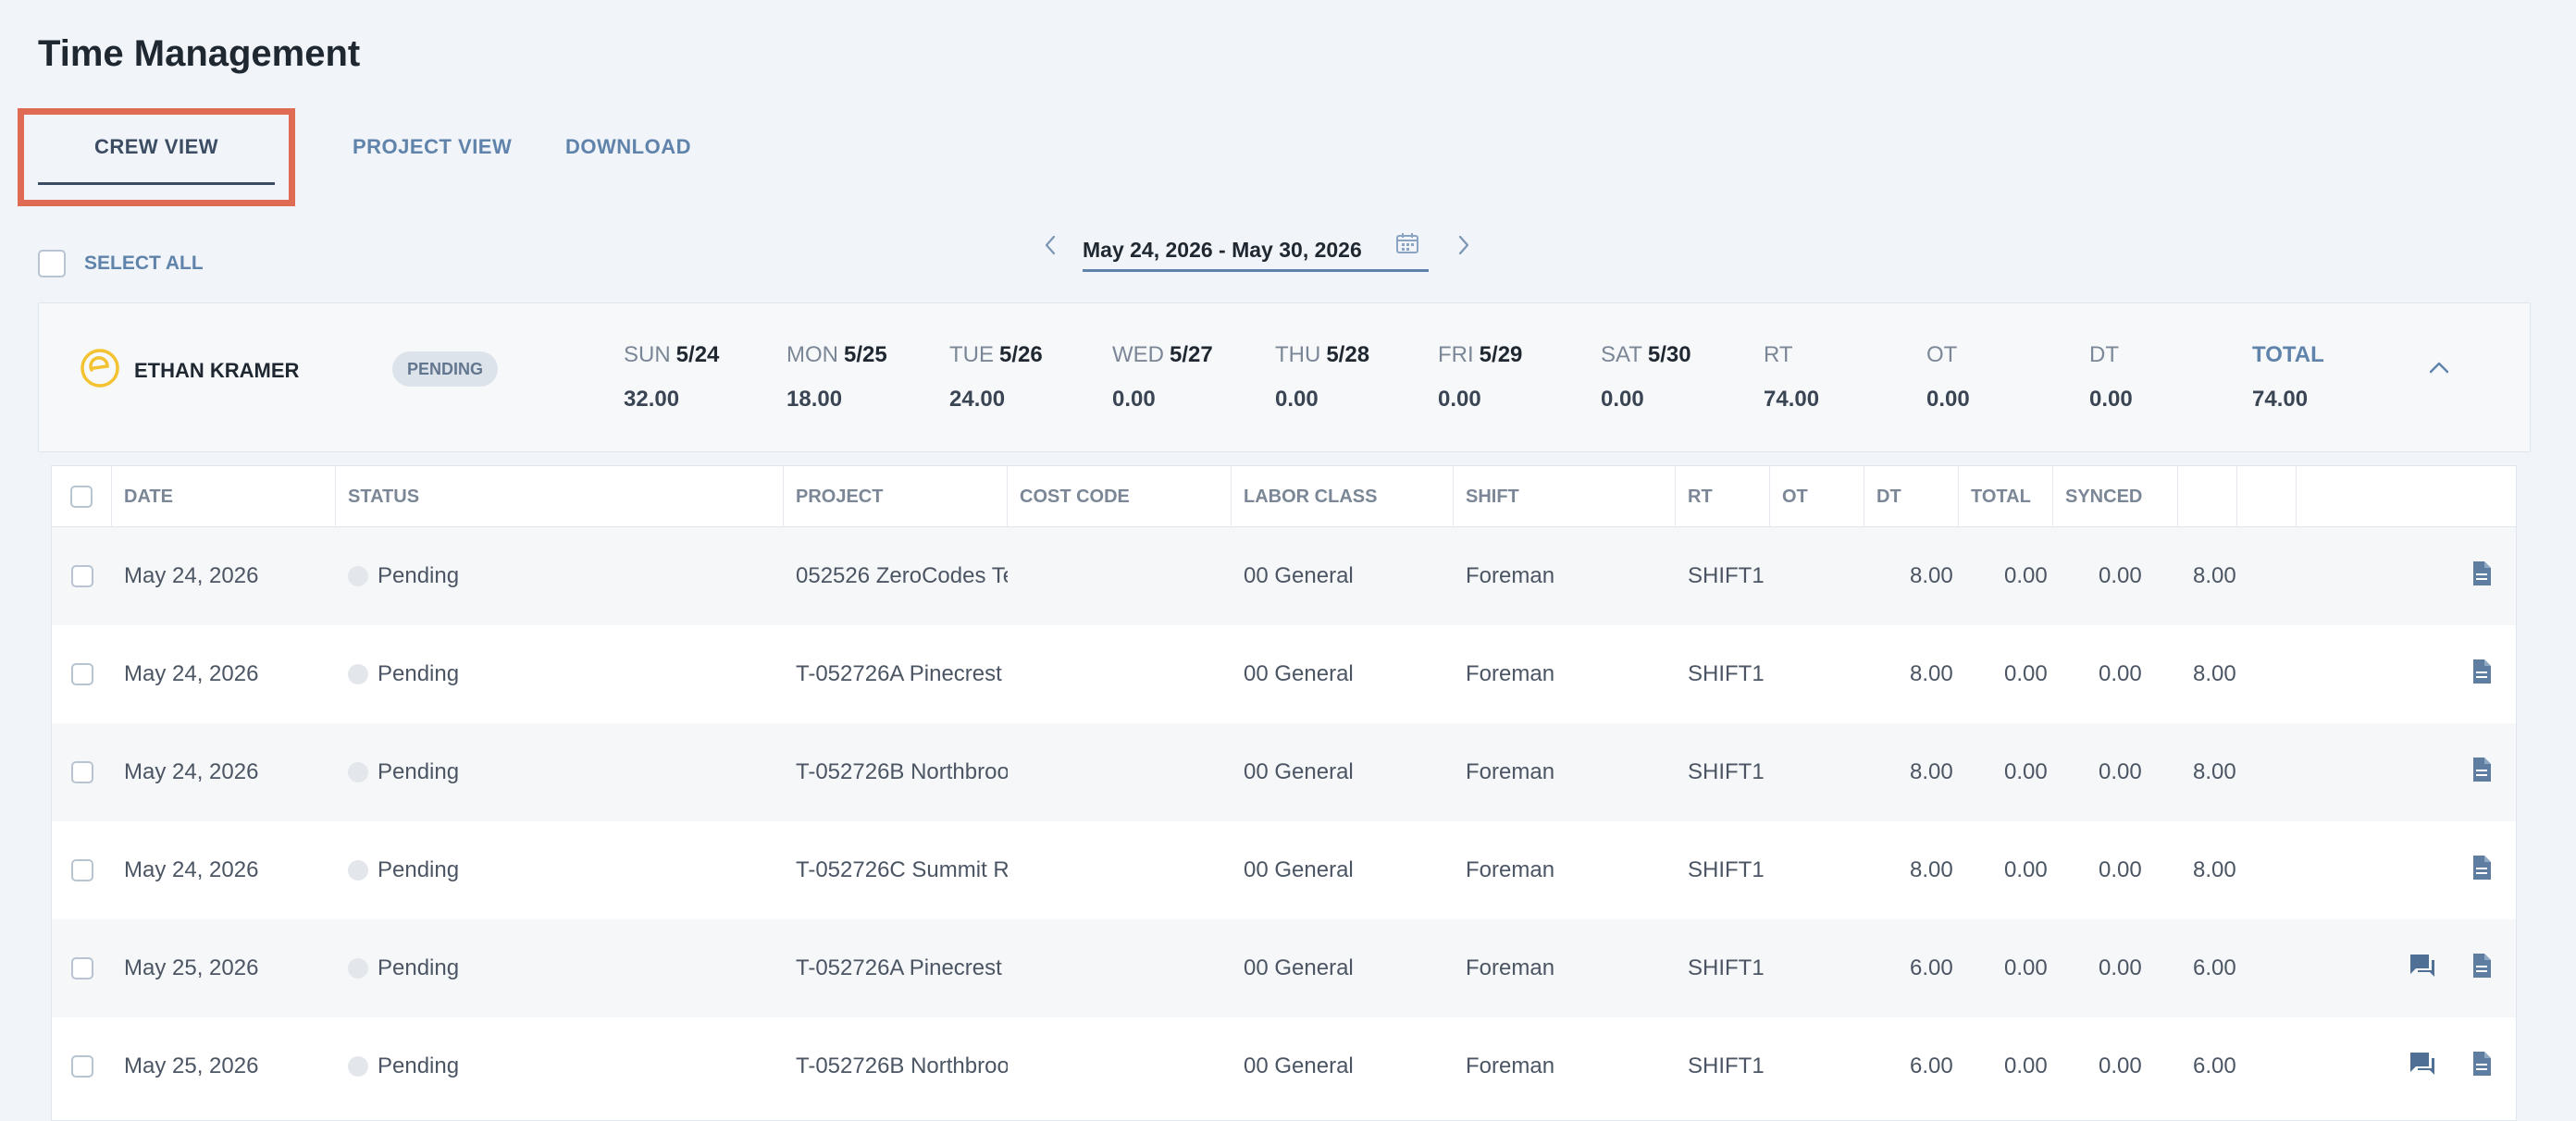 This screenshot has height=1121, width=2576. I want to click on day-sun: SUN 5/24 32.00, so click(671, 378).